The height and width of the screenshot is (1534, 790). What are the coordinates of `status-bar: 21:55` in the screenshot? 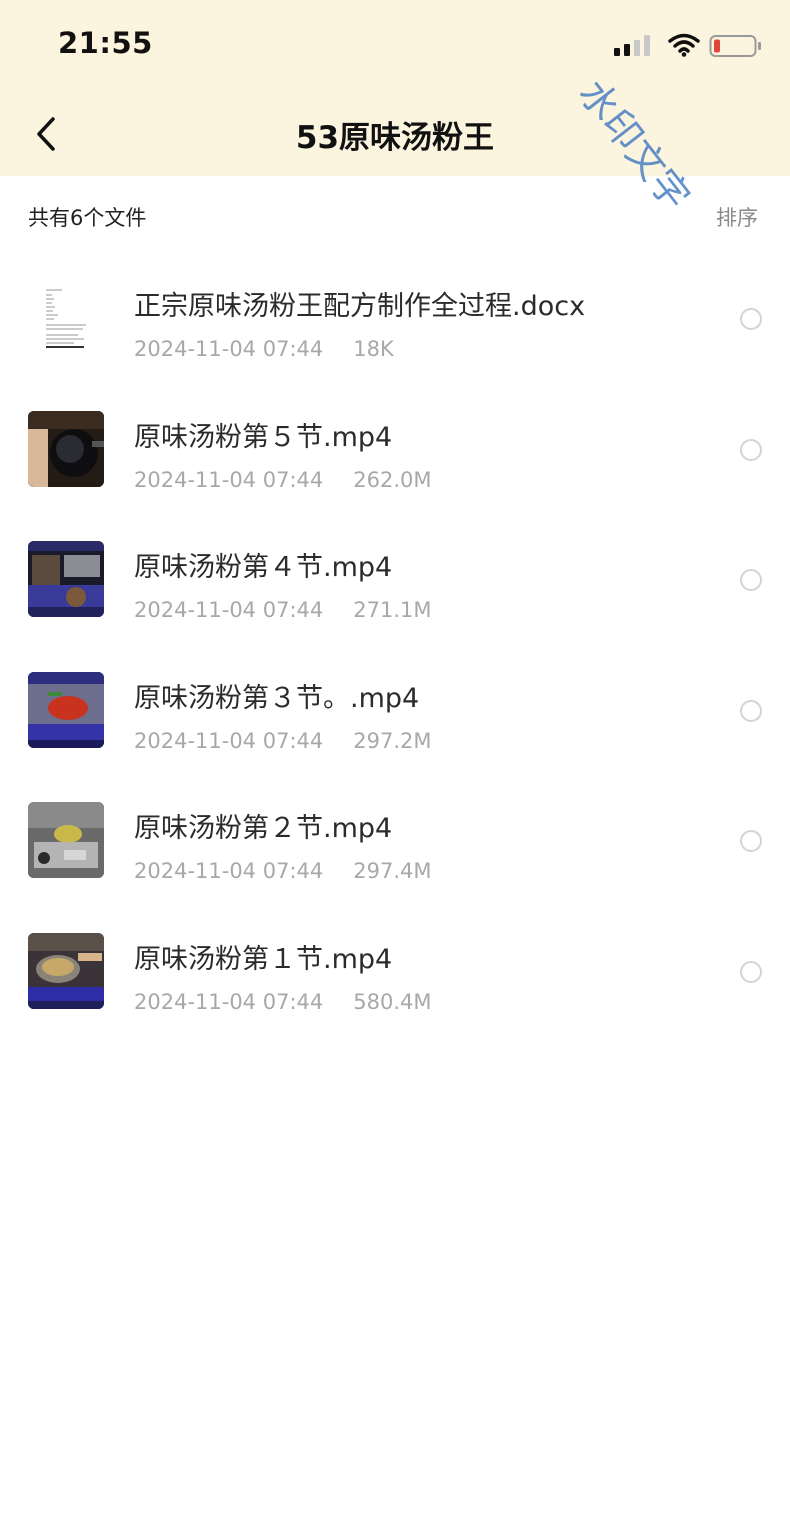 It's located at (395, 46).